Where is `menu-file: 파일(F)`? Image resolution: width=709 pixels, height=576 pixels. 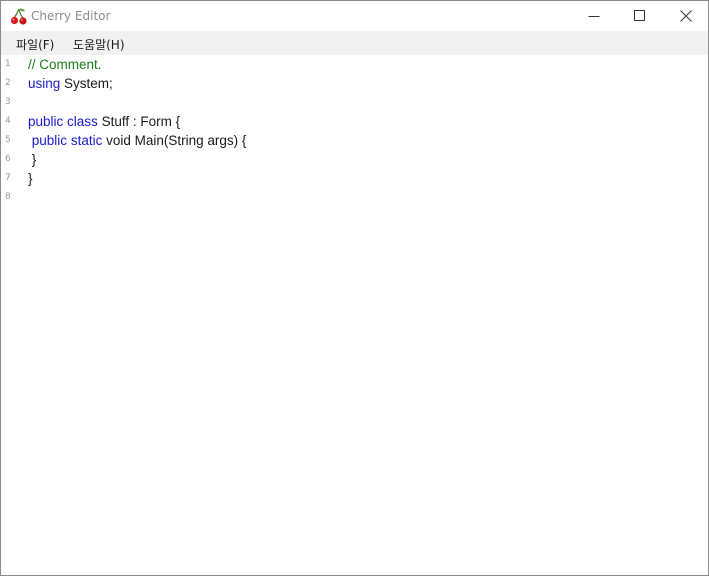
menu-file: 파일(F) is located at coordinates (35, 44).